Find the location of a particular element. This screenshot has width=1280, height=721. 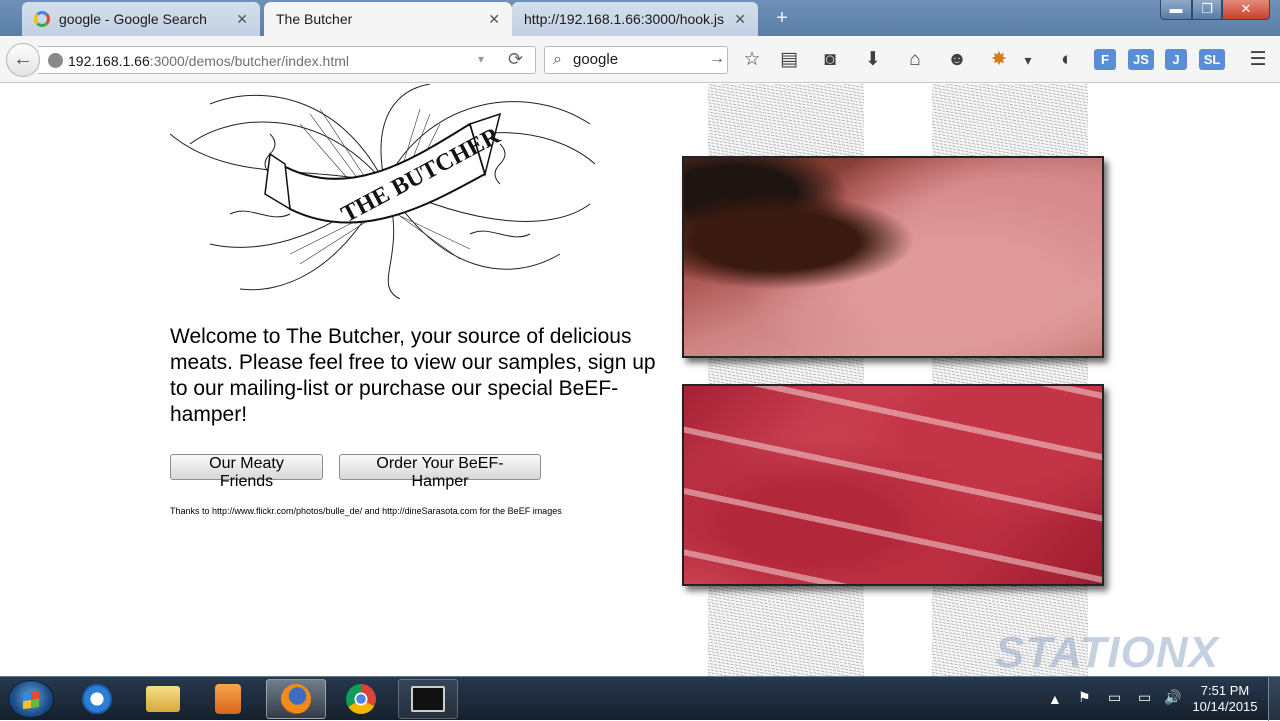

internet-explorer-icon is located at coordinates (97, 699).